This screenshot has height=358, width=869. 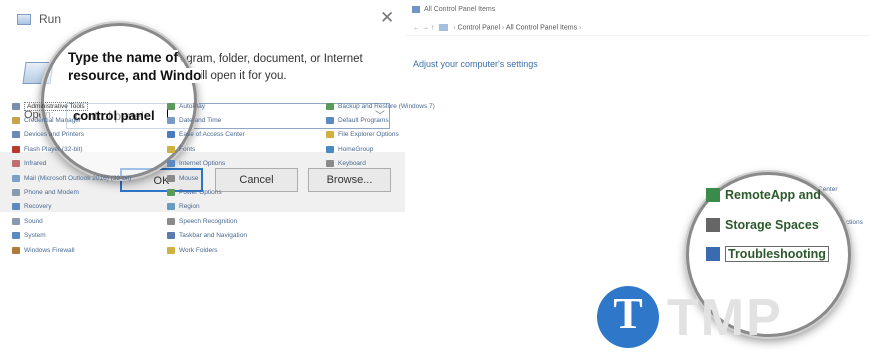 What do you see at coordinates (56, 106) in the screenshot?
I see `cp-item-label: Administrative Tools` at bounding box center [56, 106].